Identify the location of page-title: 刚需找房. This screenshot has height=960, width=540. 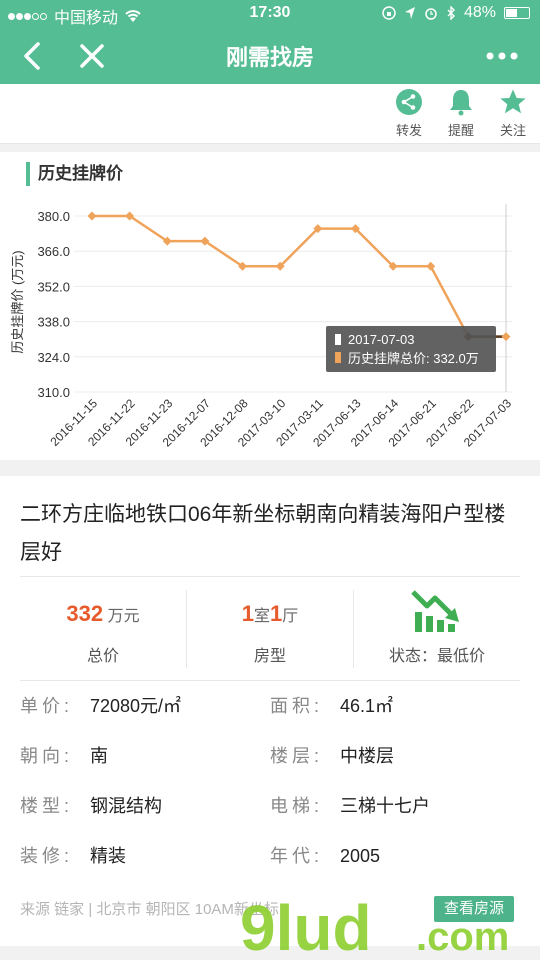
(269, 57).